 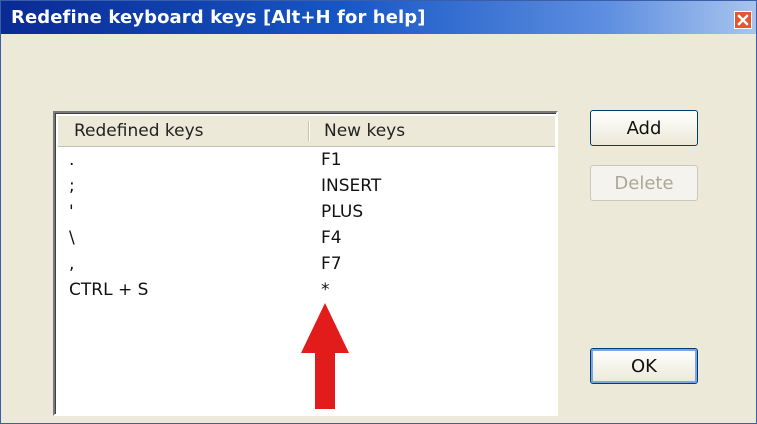 I want to click on redefined-key-cell: ,, so click(x=72, y=264).